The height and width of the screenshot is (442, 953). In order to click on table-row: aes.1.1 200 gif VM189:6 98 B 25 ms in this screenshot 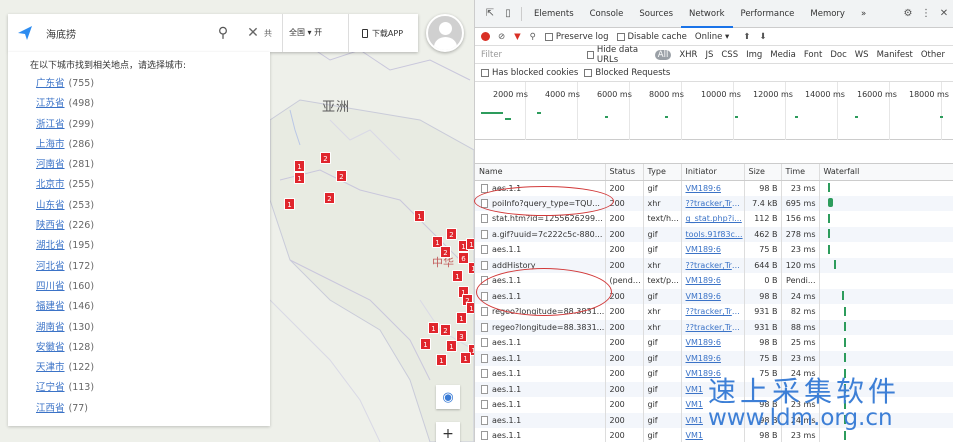, I will do `click(714, 343)`.